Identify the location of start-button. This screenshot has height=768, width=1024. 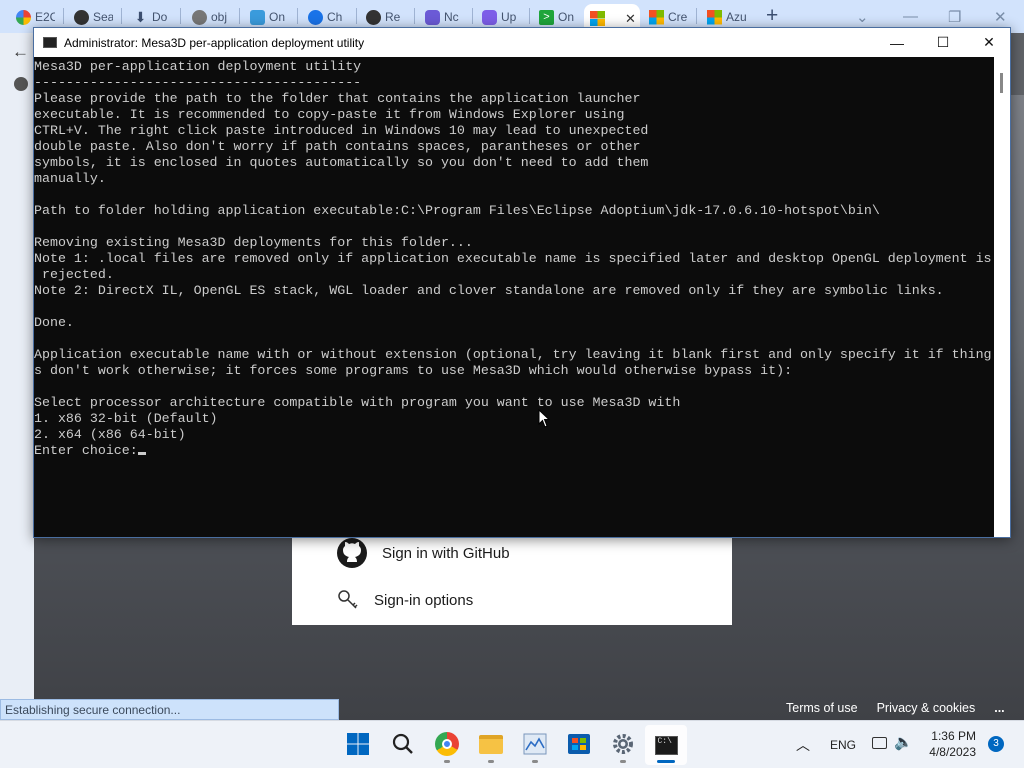
(358, 744).